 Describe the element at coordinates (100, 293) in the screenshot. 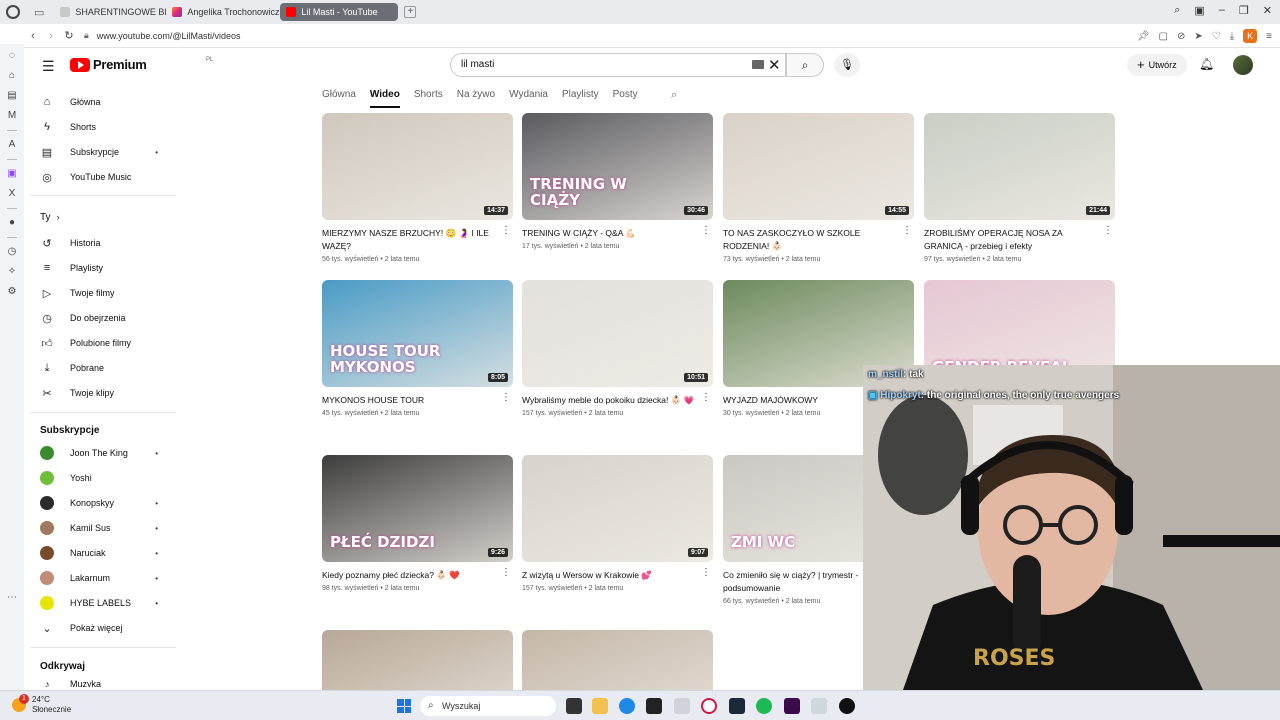

I see `sidebar-item-your-videos: ▷ Twoje filmy` at that location.